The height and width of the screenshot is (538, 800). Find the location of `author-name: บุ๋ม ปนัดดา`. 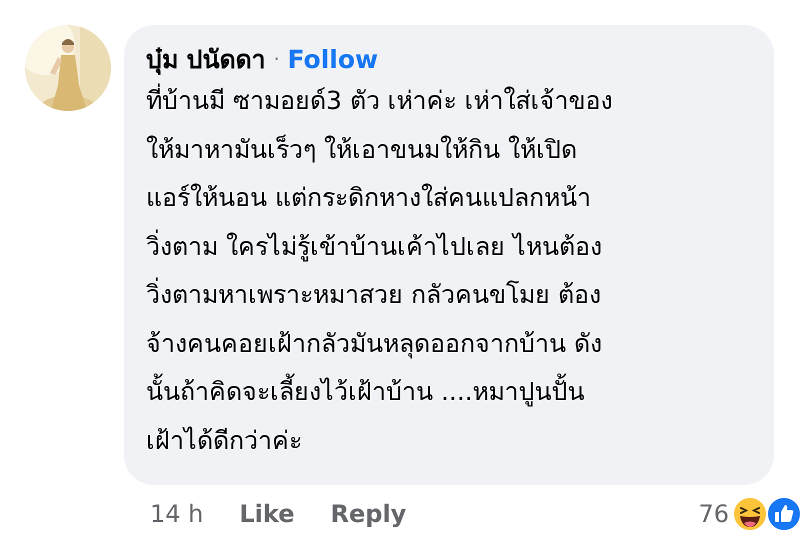

author-name: บุ๋ม ปนัดดา is located at coordinates (206, 60).